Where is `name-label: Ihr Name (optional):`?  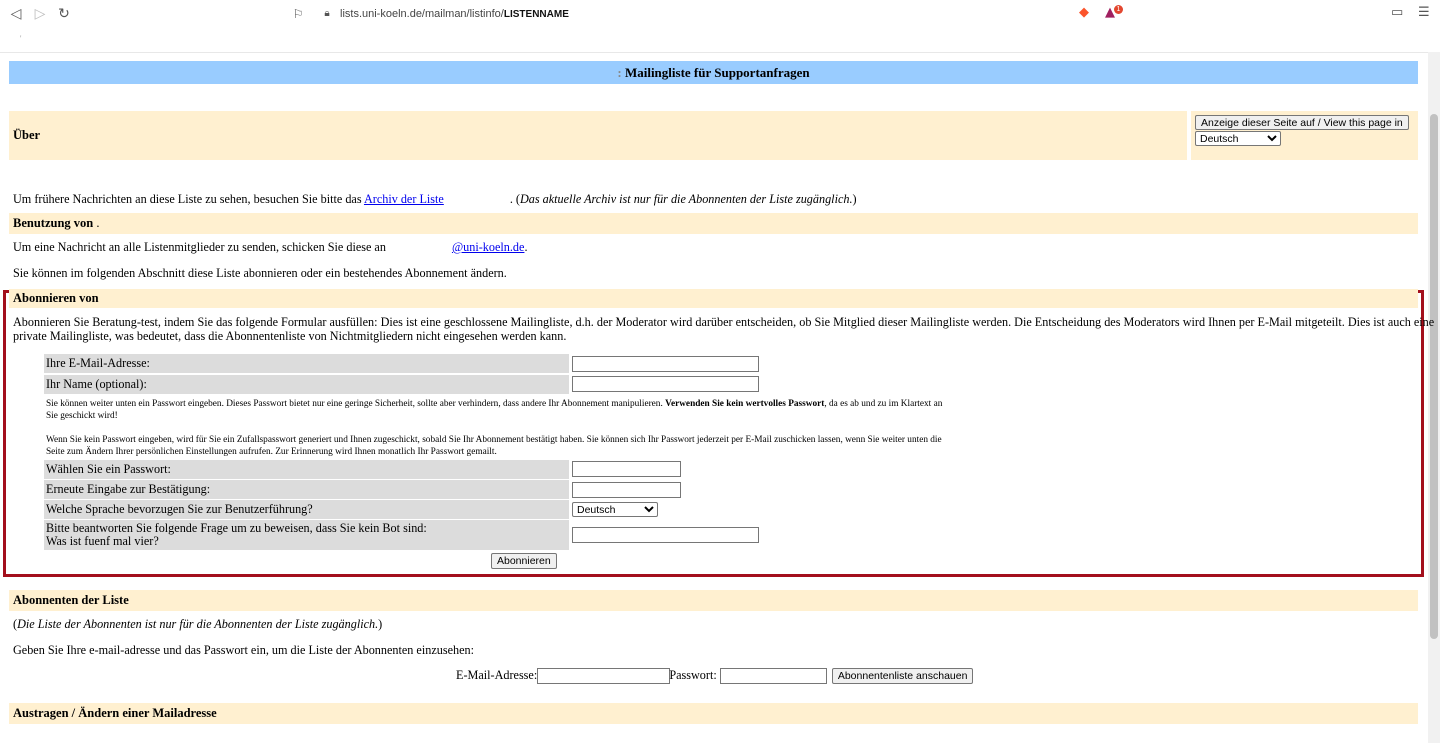
name-label: Ihr Name (optional): is located at coordinates (306, 384).